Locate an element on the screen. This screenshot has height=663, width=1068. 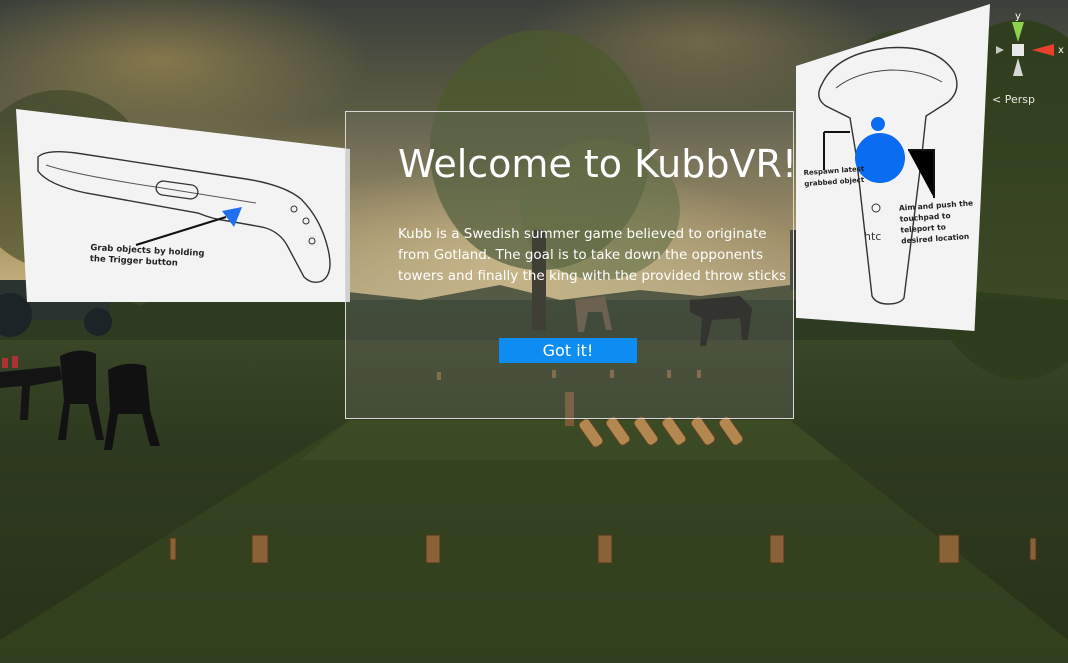
neg-y-axis-cone is located at coordinates (1018, 67).